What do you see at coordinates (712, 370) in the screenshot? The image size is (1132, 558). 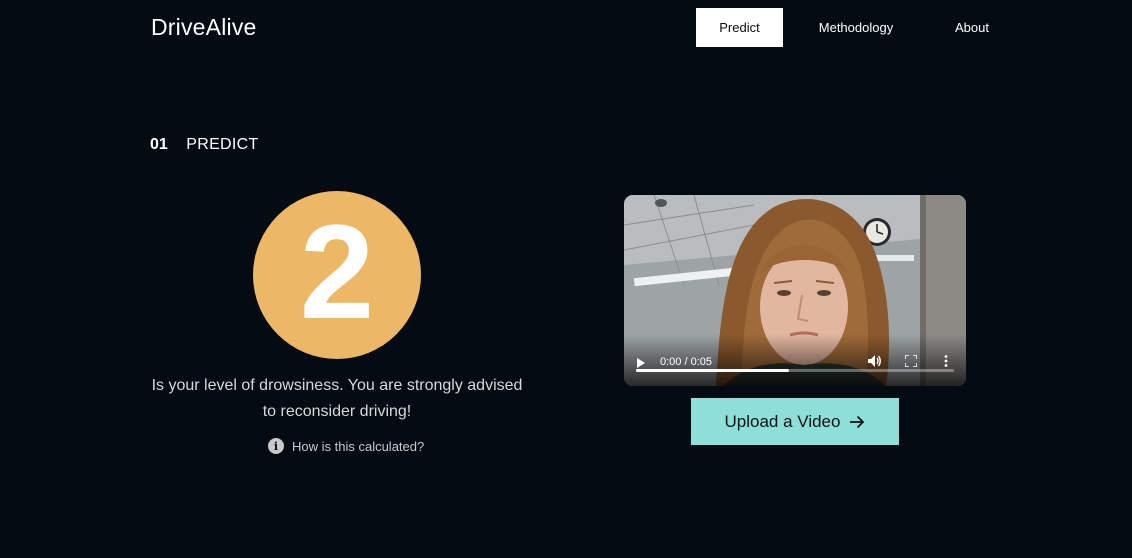 I see `video-progress-fill` at bounding box center [712, 370].